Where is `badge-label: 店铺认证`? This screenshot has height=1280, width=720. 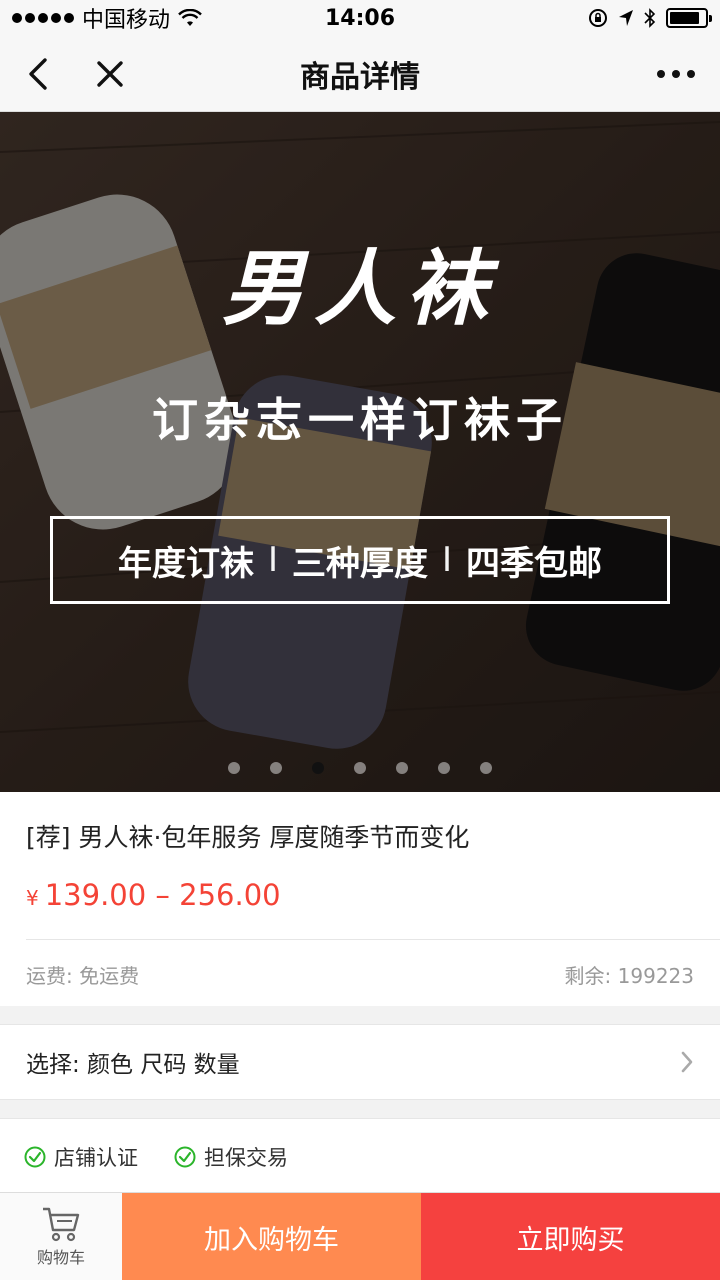
badge-label: 店铺认证 is located at coordinates (96, 1157).